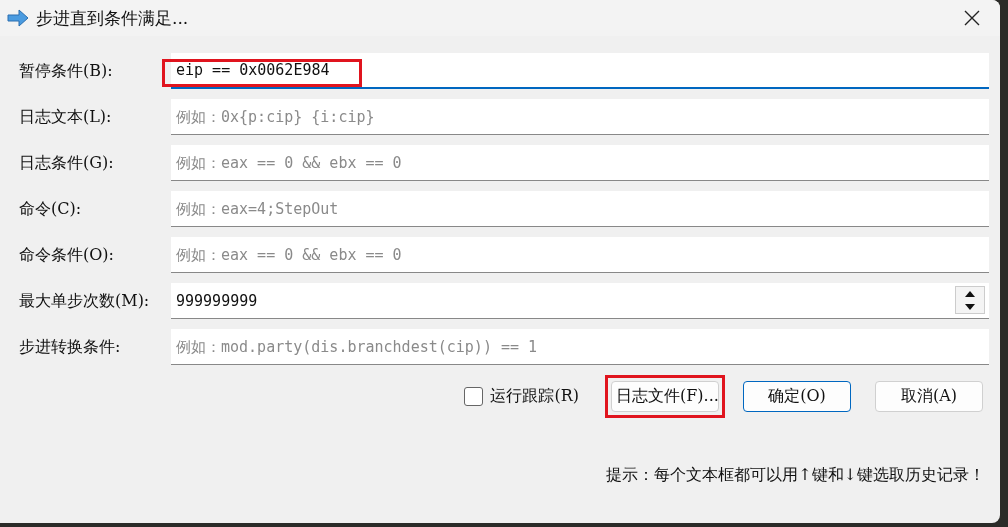  I want to click on hint-text: 提示：每个文本框都可以用↑键和↓键选取历史记录！, so click(795, 475).